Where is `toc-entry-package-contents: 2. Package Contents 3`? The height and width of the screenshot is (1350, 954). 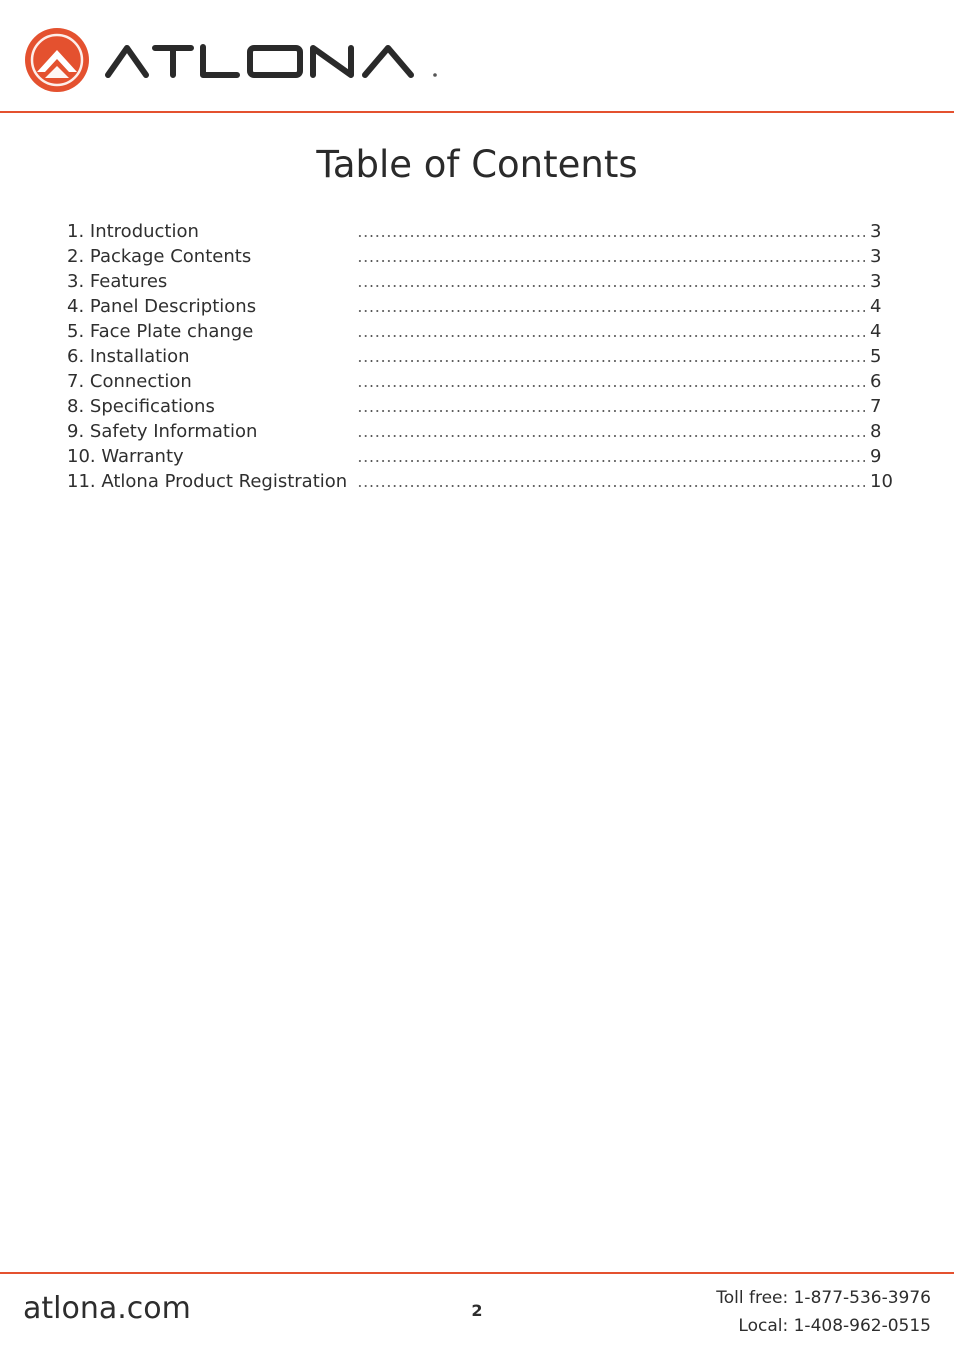
toc-entry-package-contents: 2. Package Contents 3 is located at coordinates (487, 256).